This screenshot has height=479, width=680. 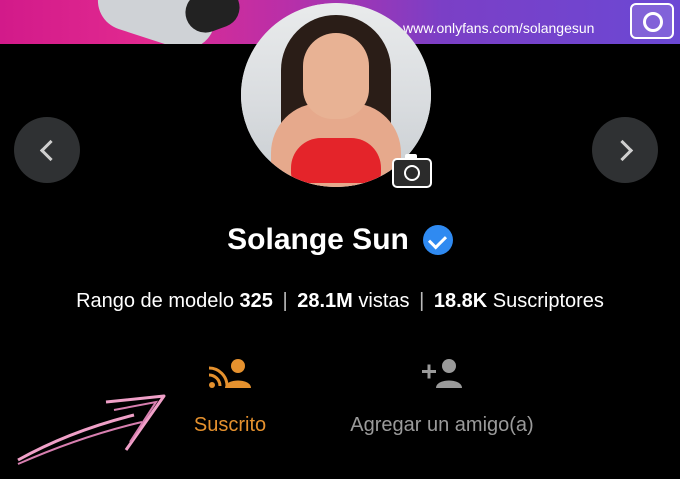 I want to click on annotation-arrow, so click(x=91, y=429).